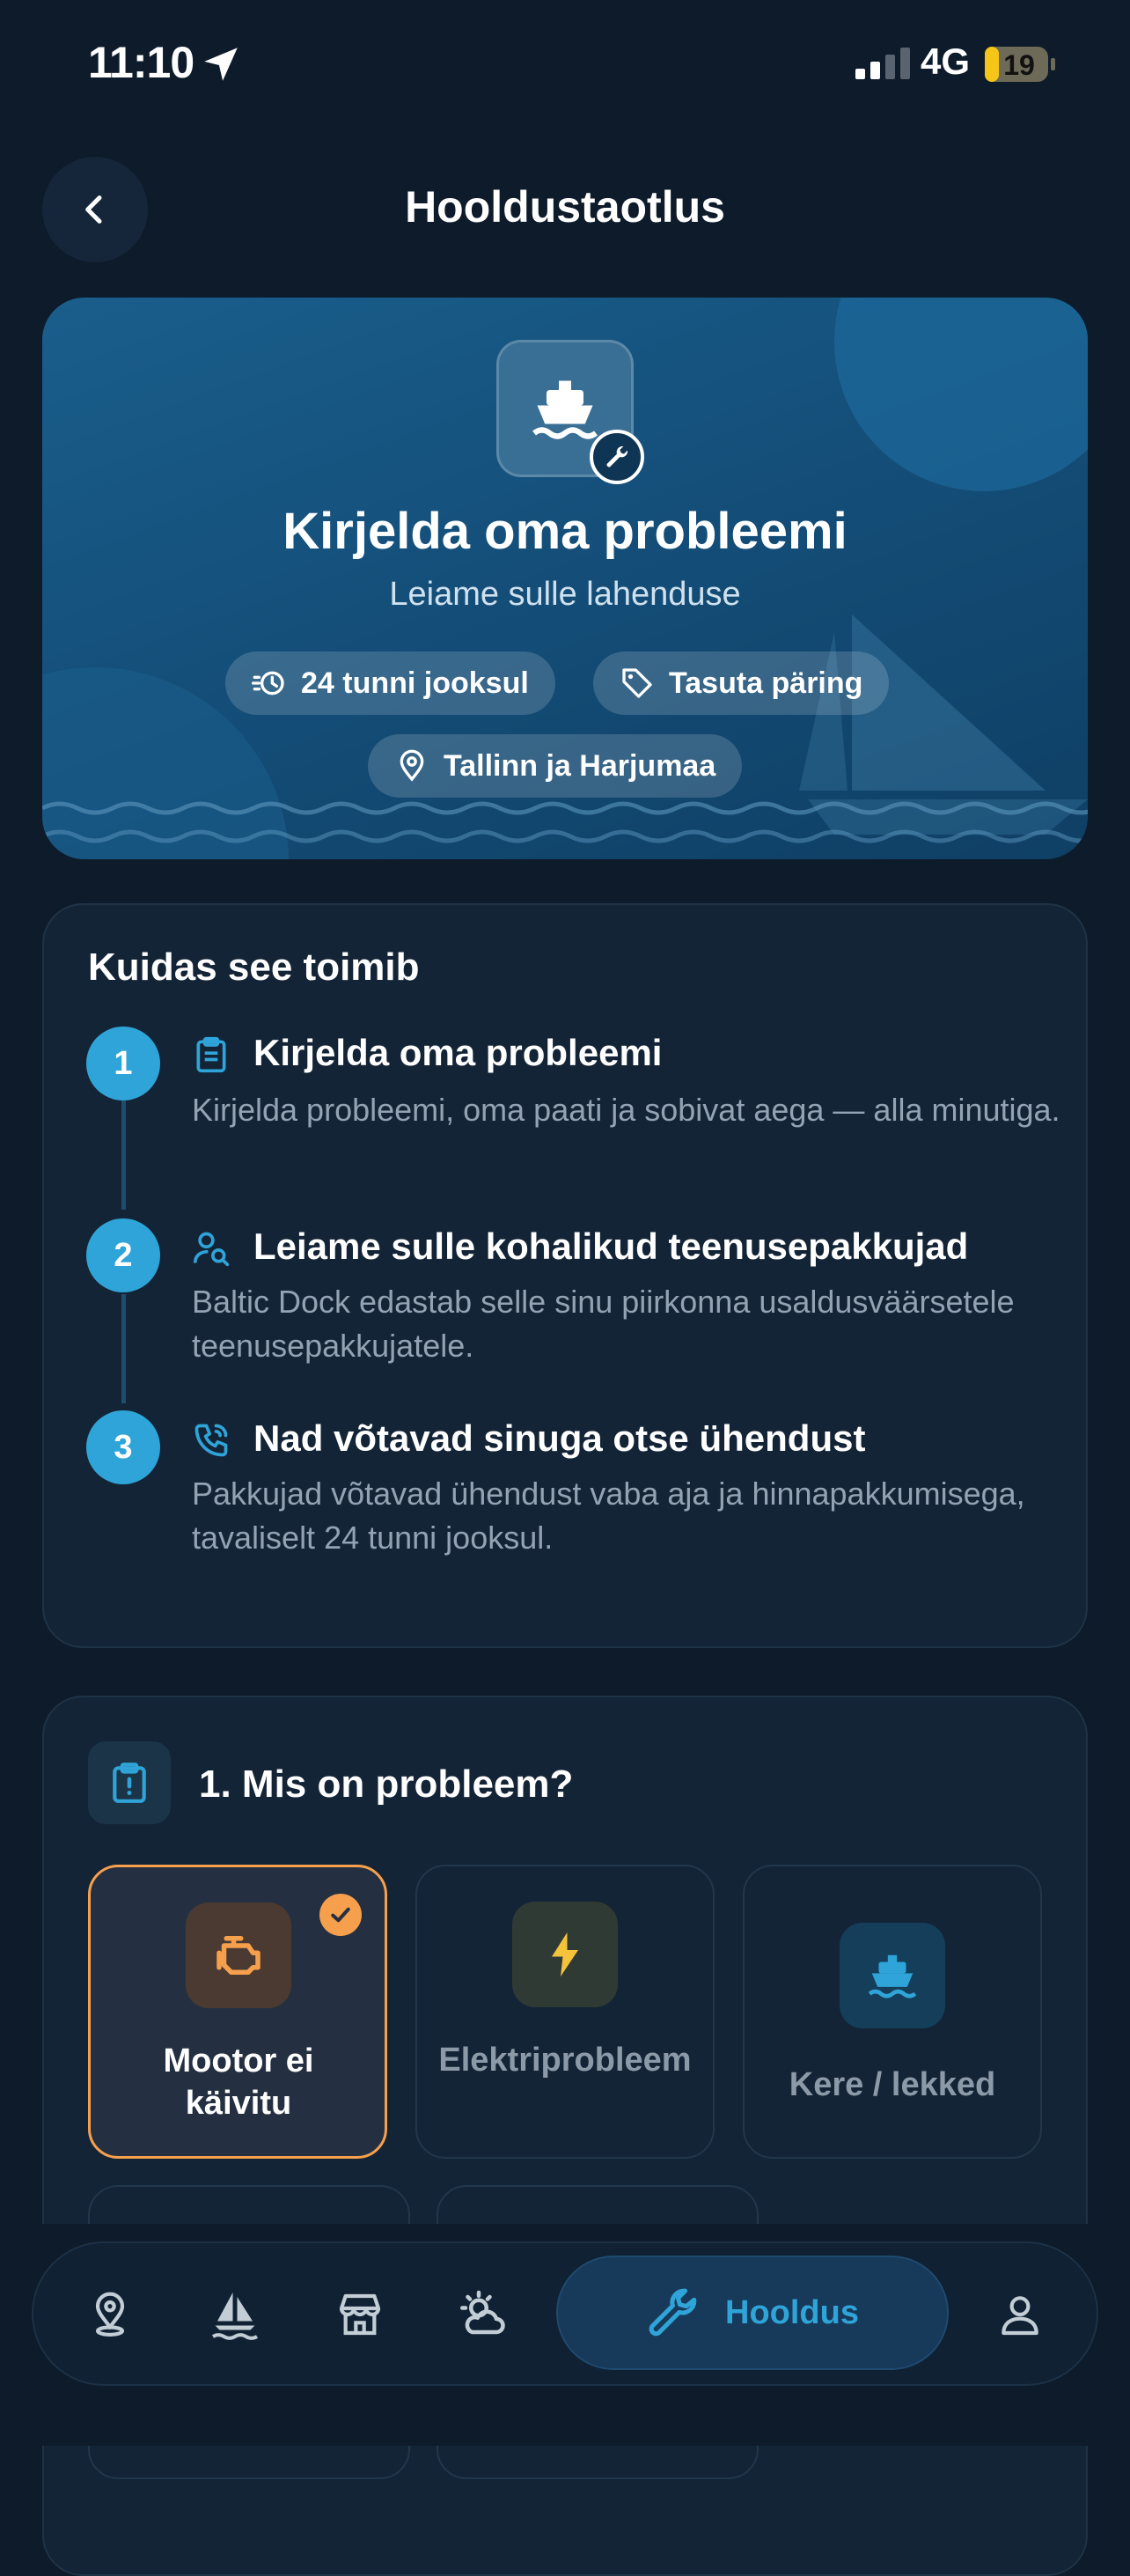  Describe the element at coordinates (559, 1438) in the screenshot. I see `step-title: Nad võtavad sinuga otse ühendust` at that location.